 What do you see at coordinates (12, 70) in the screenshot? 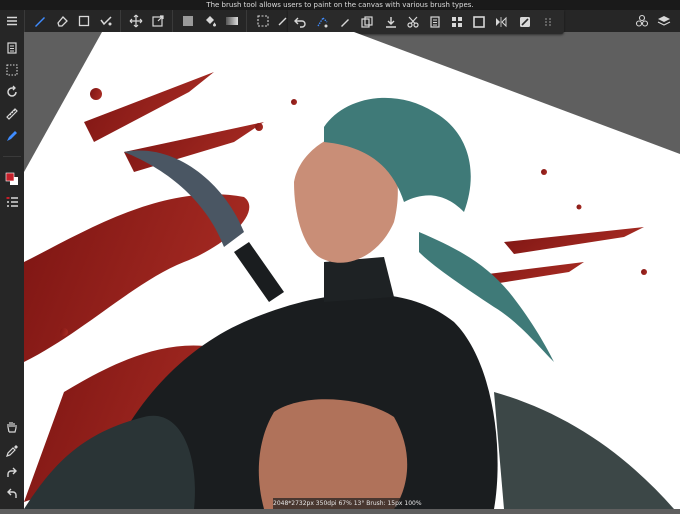
I see `select-dotted-icon` at bounding box center [12, 70].